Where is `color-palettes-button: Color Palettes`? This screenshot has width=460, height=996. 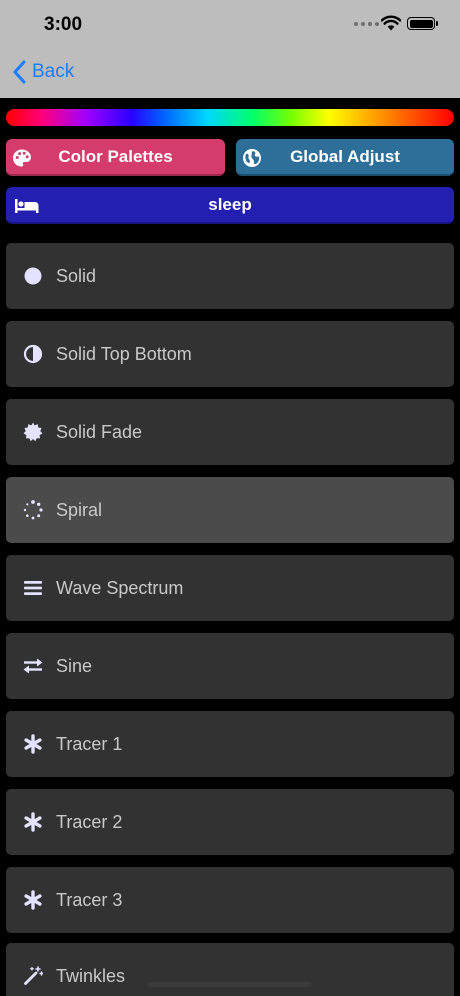
color-palettes-button: Color Palettes is located at coordinates (115, 157).